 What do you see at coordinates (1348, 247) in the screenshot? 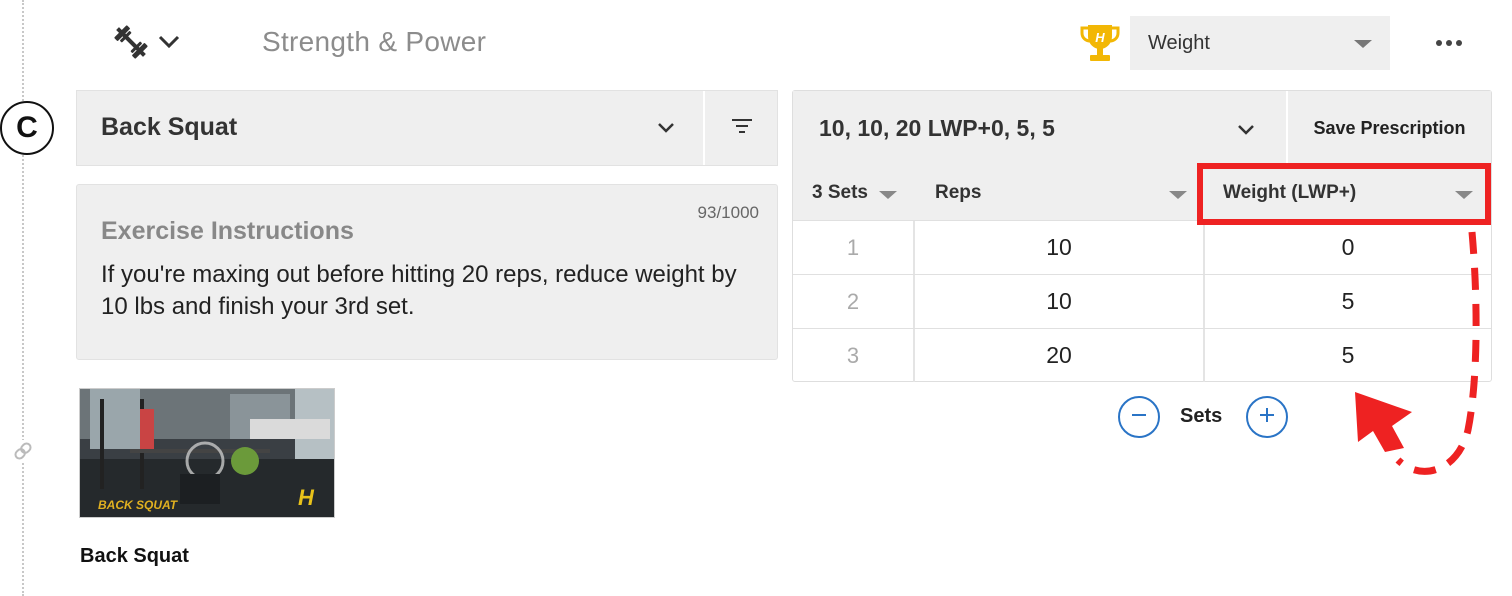
I see `weight-cell: 0` at bounding box center [1348, 247].